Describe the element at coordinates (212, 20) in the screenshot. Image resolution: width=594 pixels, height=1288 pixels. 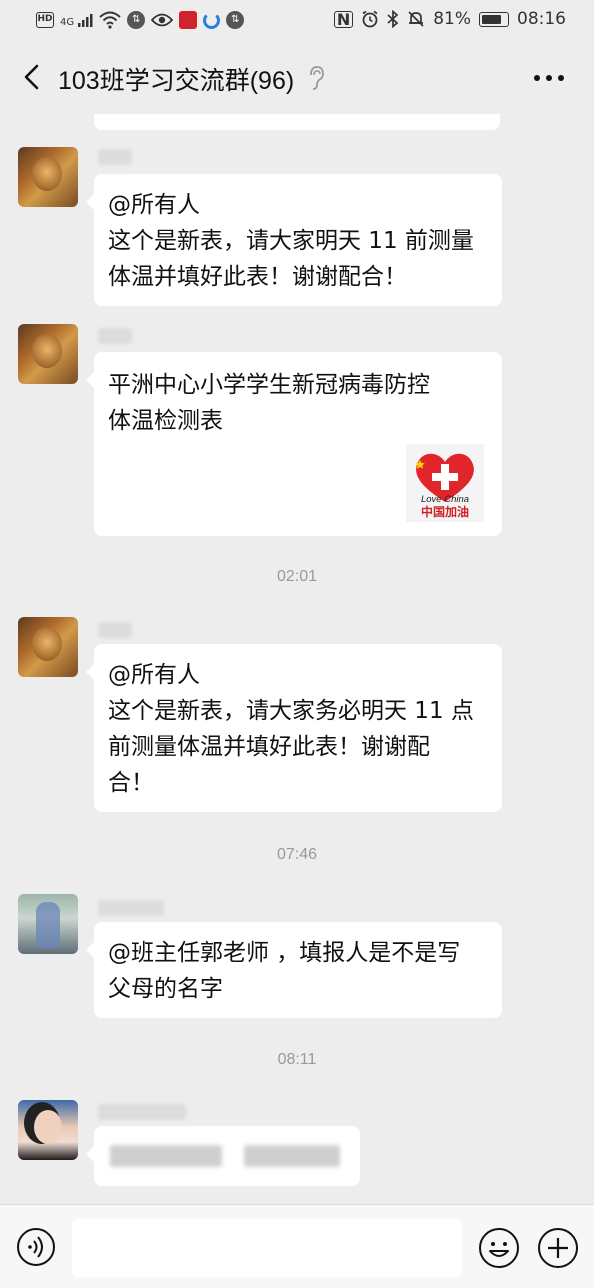
I see `browser-icon` at that location.